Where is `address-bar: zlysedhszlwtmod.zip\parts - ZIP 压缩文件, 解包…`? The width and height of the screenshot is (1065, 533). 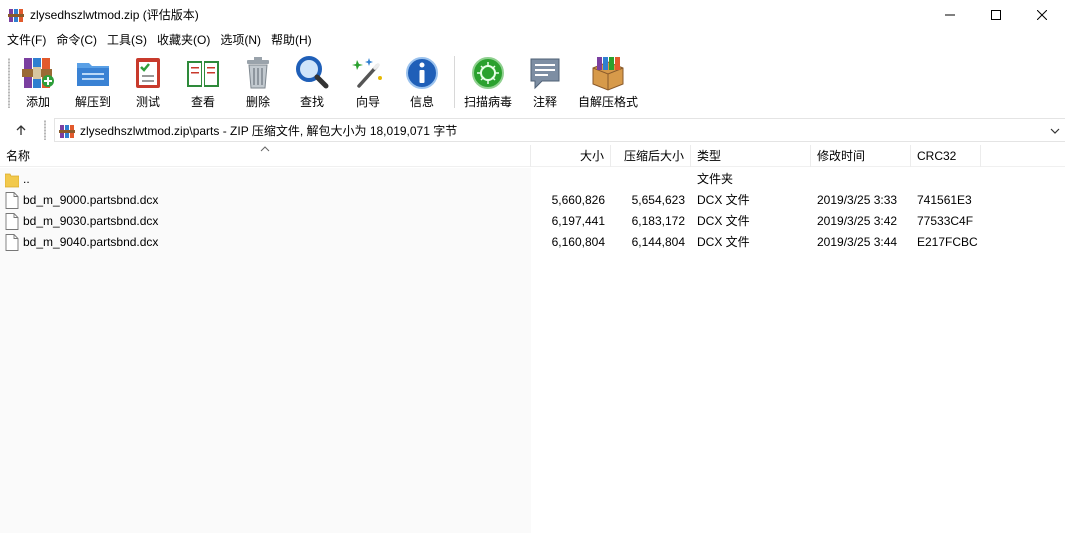
address-bar: zlysedhszlwtmod.zip\parts - ZIP 压缩文件, 解包… is located at coordinates (559, 130).